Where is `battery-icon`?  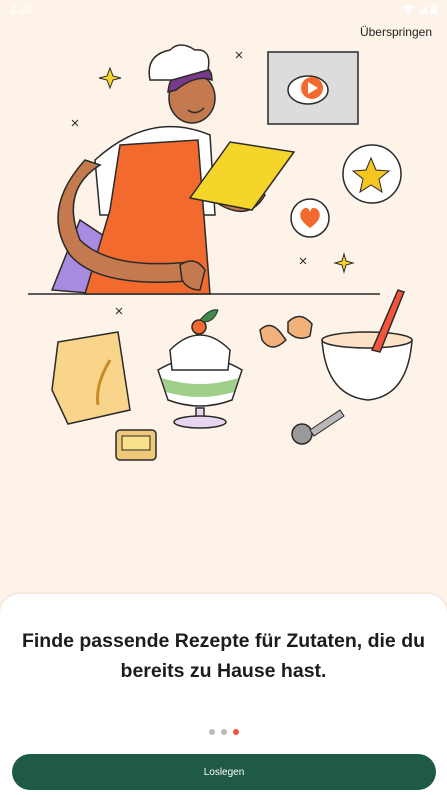
battery-icon is located at coordinates (434, 9).